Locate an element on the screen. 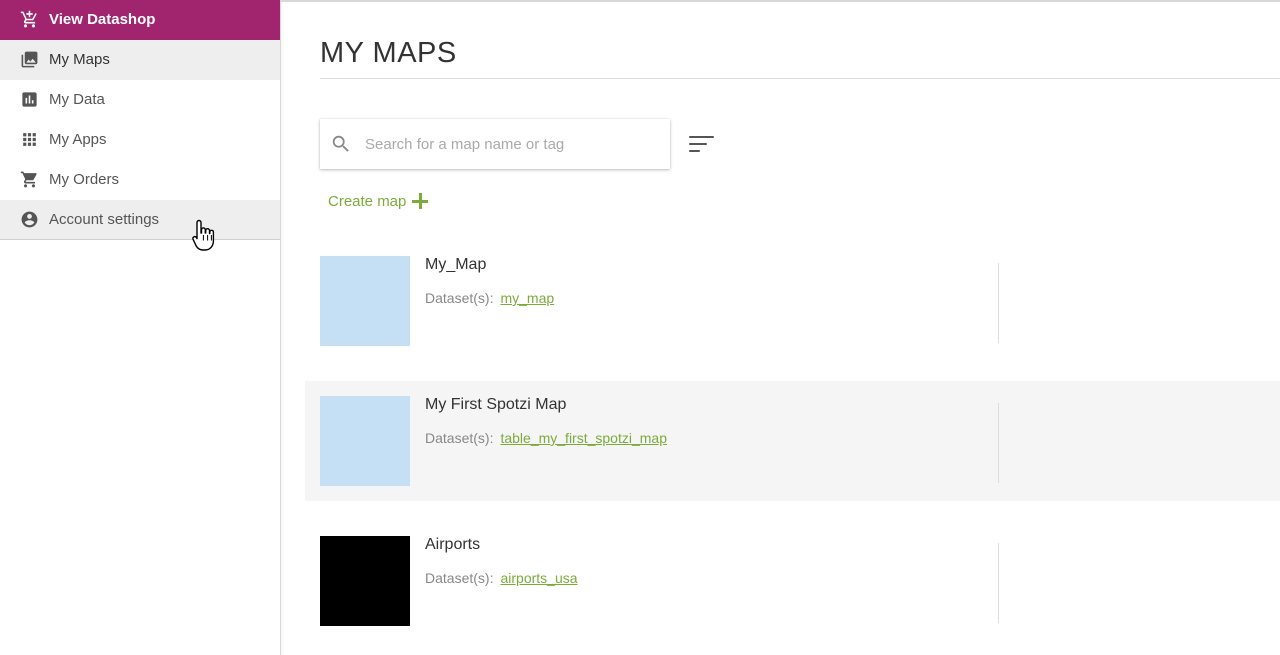 The image size is (1280, 655). title-divider is located at coordinates (800, 78).